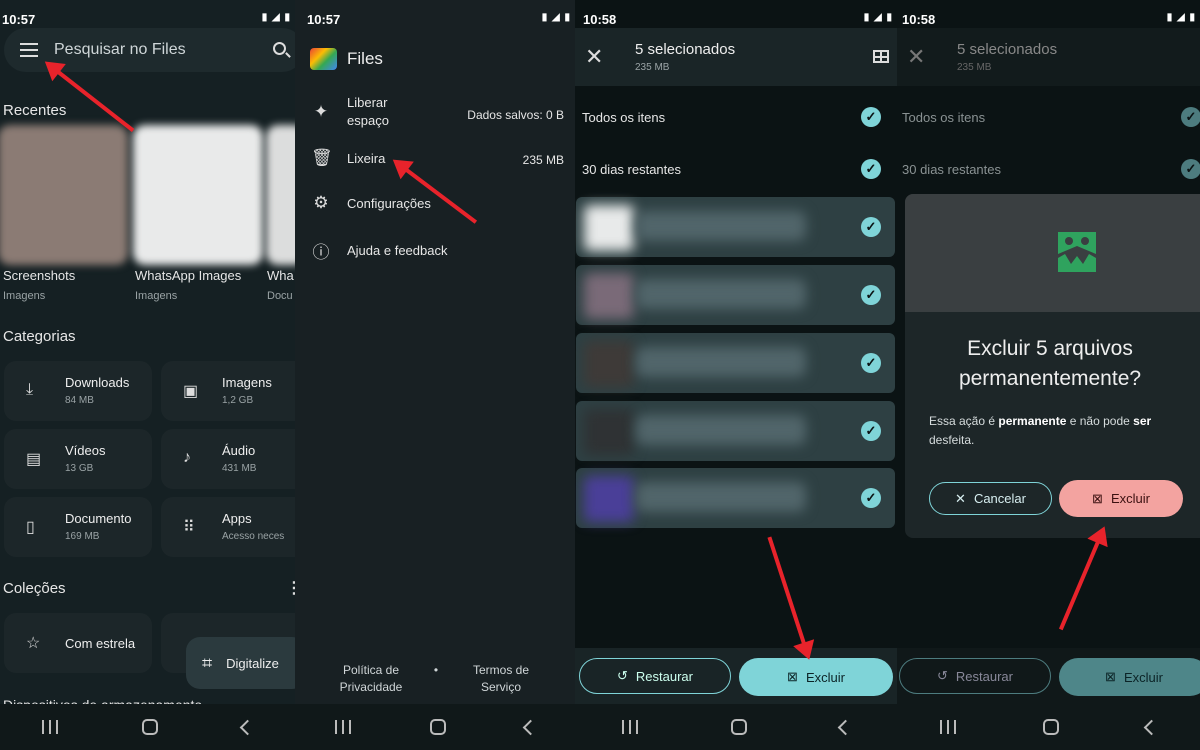 The height and width of the screenshot is (750, 1200). Describe the element at coordinates (501, 679) in the screenshot. I see `terms-of-service-link: Termos de Serviço` at that location.